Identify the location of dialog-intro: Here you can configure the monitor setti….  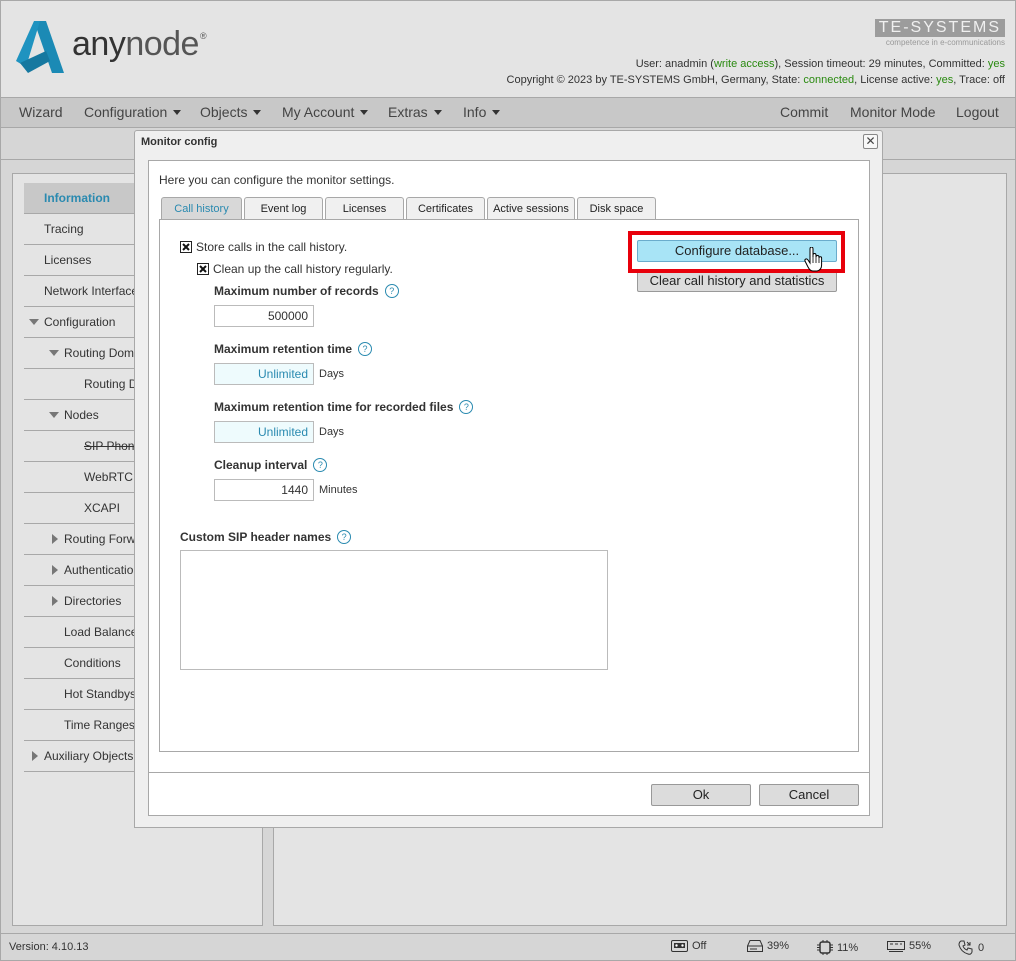
(277, 180).